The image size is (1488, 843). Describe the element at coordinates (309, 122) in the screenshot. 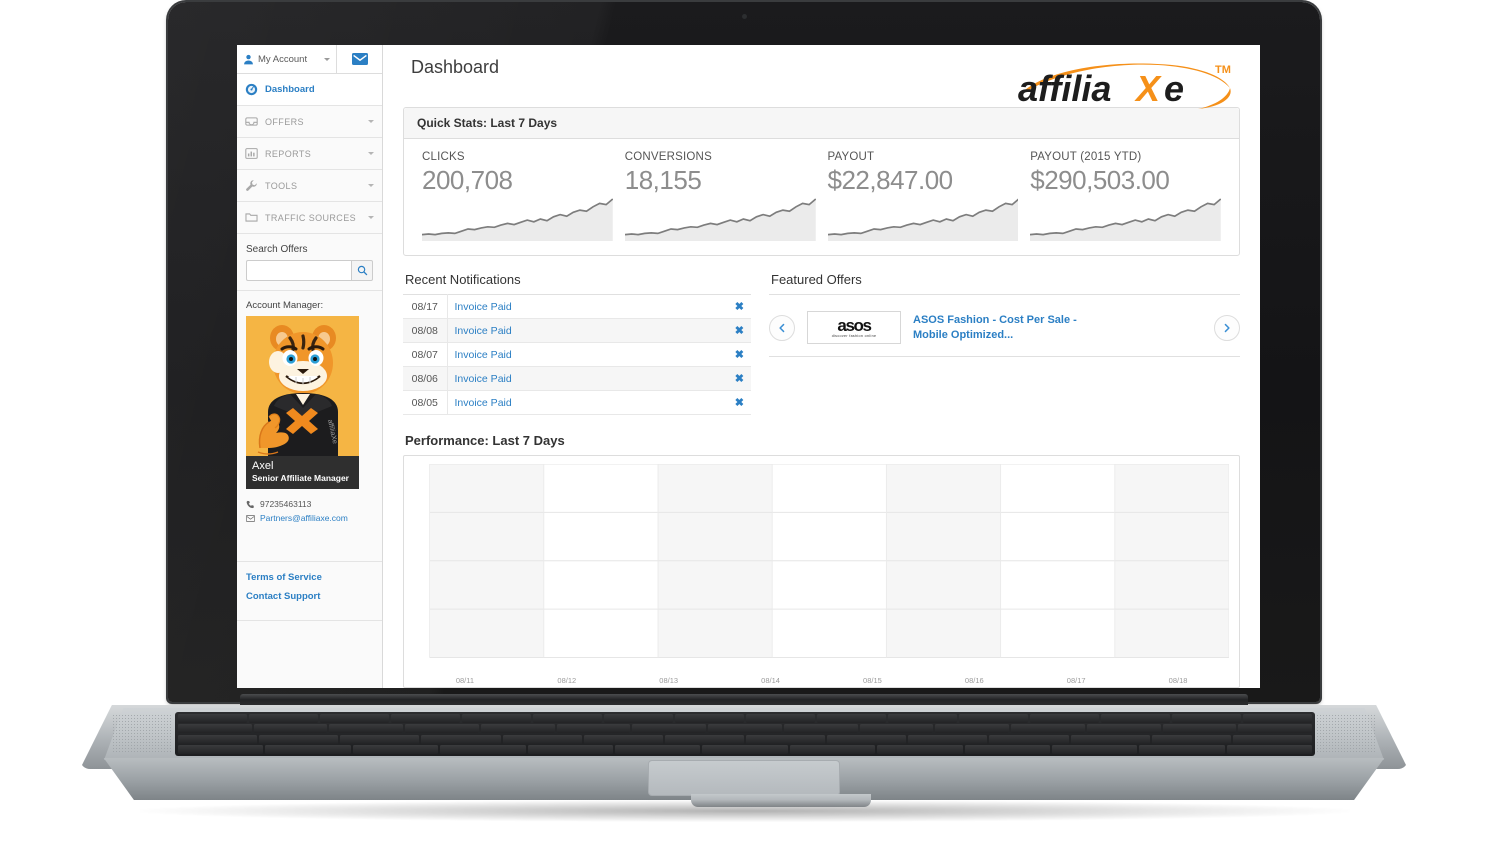

I see `sidebar-item-offers: OFFERS` at that location.